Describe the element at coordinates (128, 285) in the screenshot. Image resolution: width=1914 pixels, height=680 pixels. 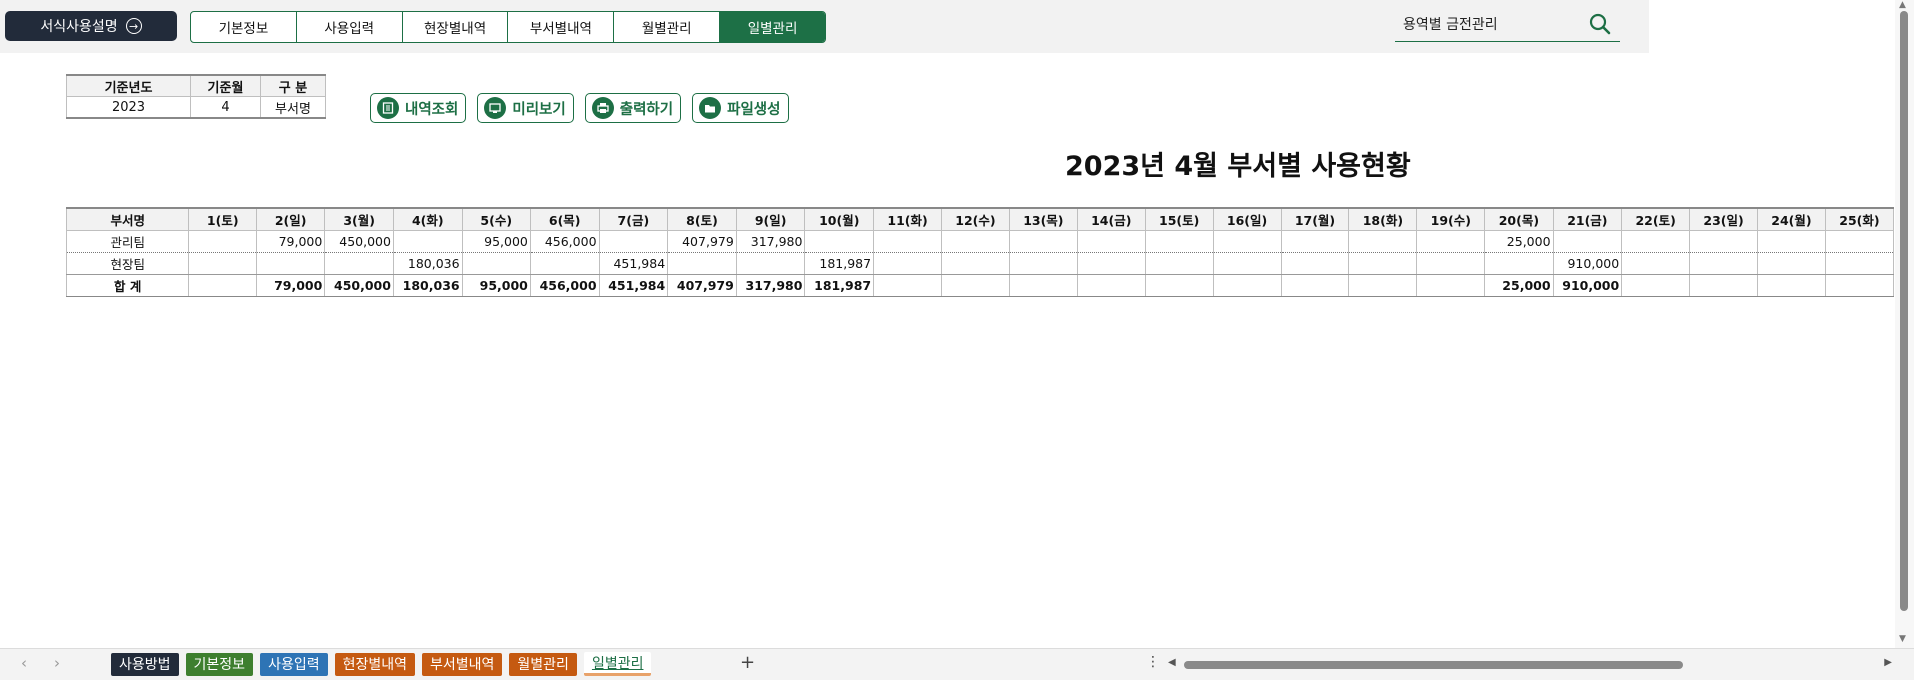
I see `dept-name-cell: 합 계` at that location.